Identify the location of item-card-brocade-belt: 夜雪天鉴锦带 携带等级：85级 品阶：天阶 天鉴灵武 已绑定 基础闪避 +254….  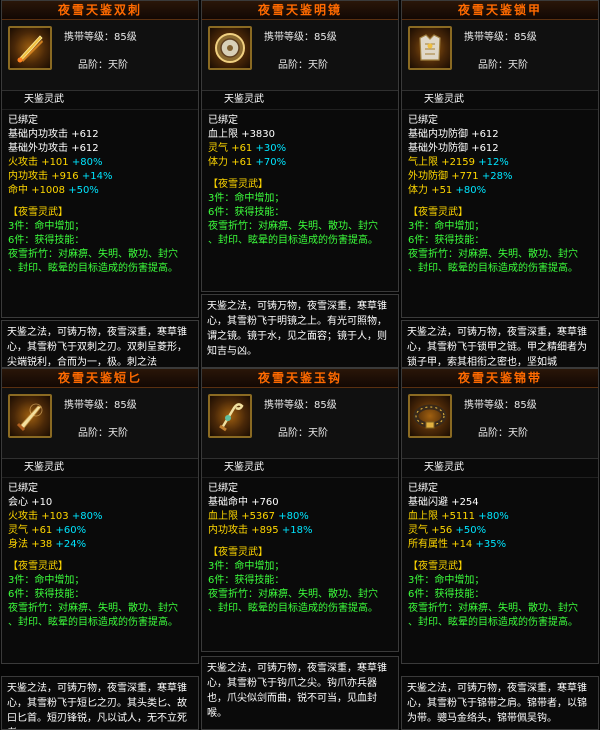
(500, 516).